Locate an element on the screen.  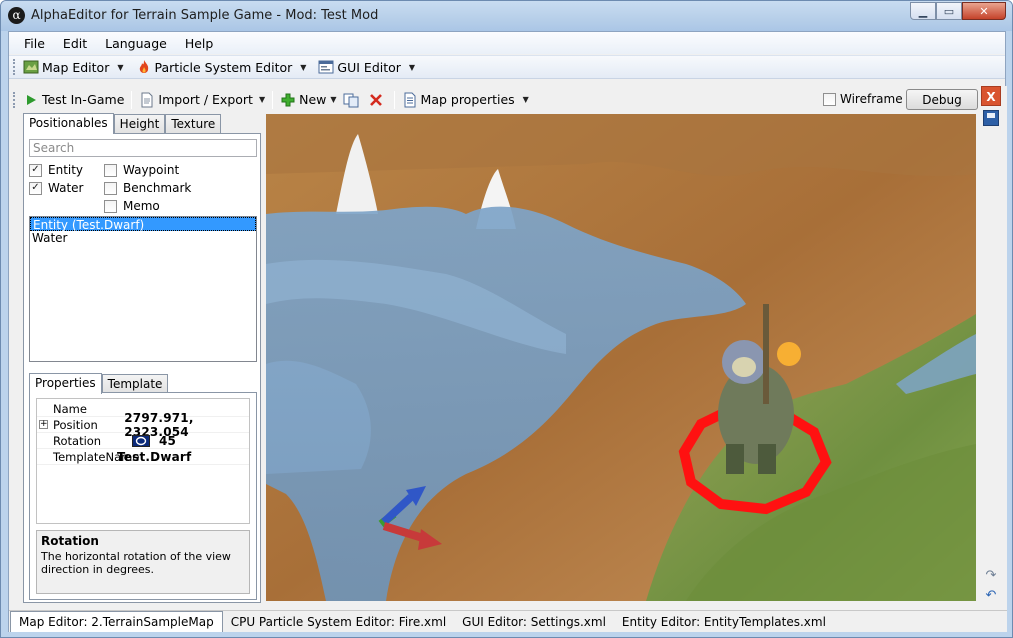
memo-checkbox is located at coordinates (110, 206).